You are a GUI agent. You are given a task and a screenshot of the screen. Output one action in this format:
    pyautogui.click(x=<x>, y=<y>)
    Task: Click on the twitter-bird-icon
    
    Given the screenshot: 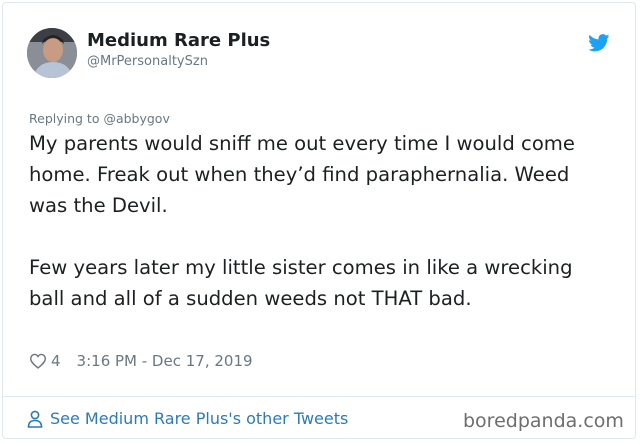 What is the action you would take?
    pyautogui.click(x=599, y=43)
    